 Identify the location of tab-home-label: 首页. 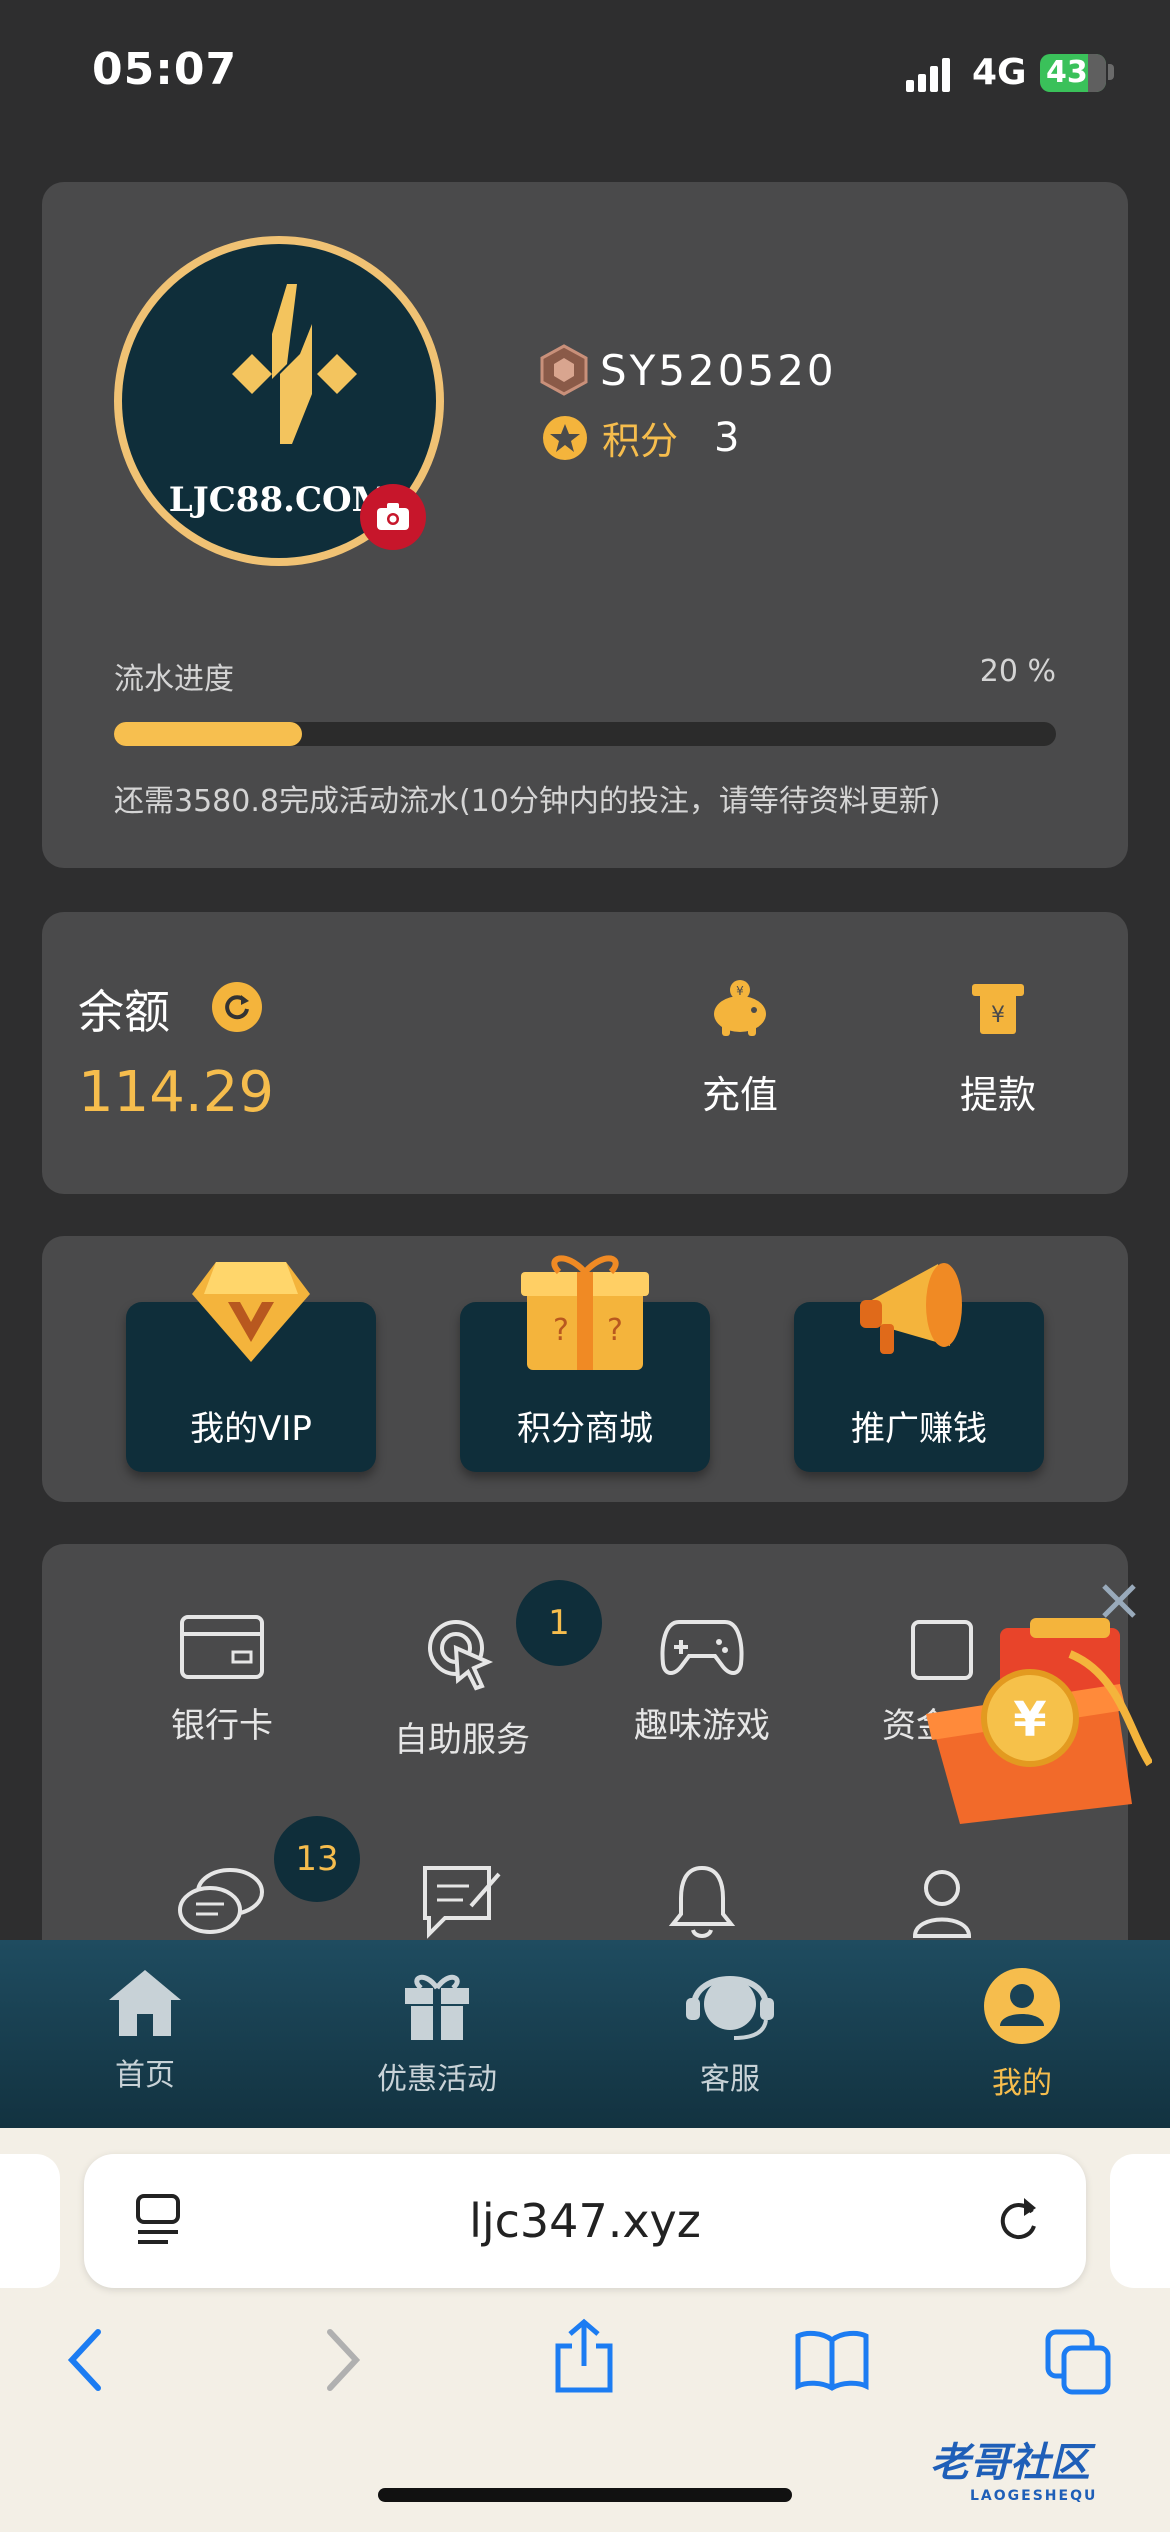
(145, 2075).